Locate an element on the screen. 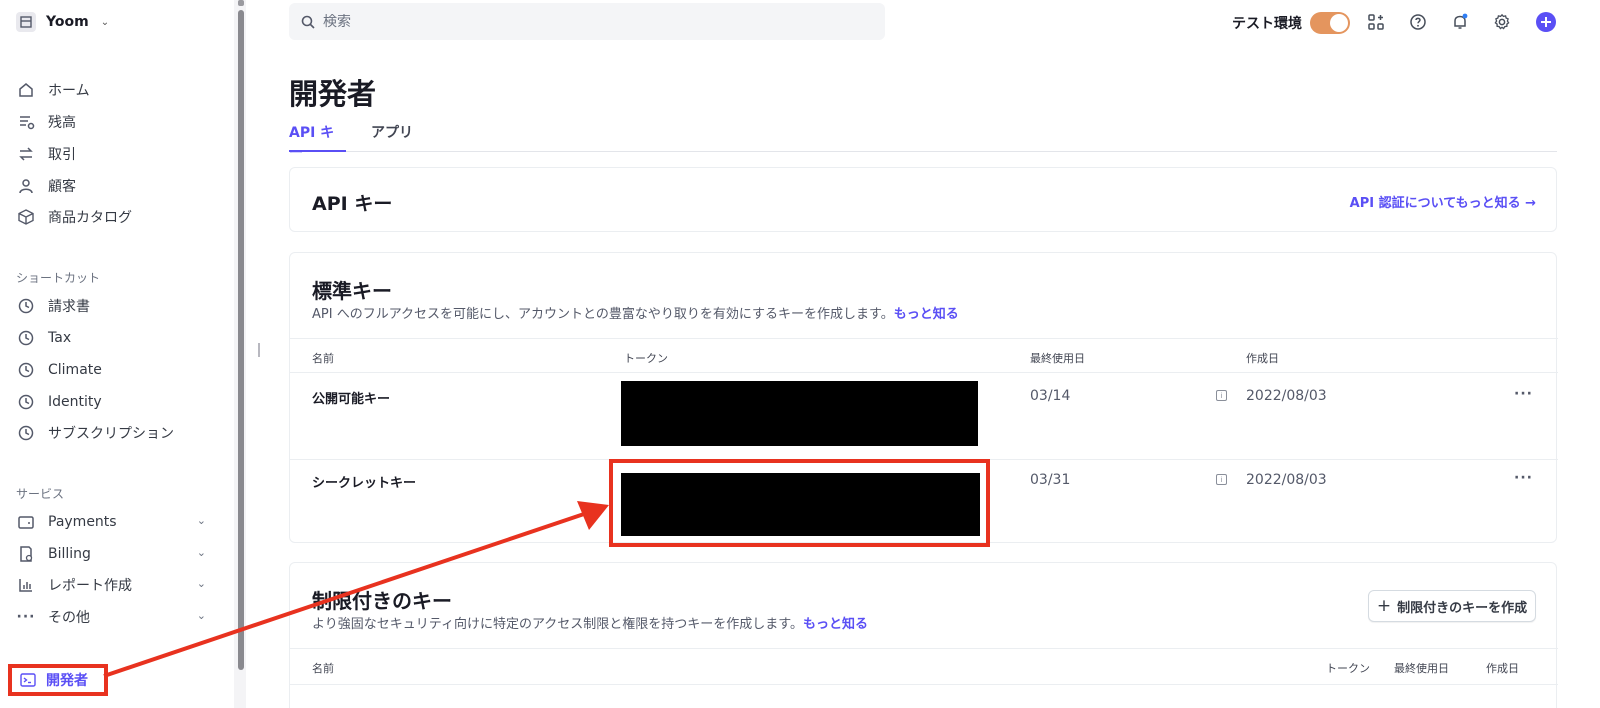  apps-icon is located at coordinates (1376, 22).